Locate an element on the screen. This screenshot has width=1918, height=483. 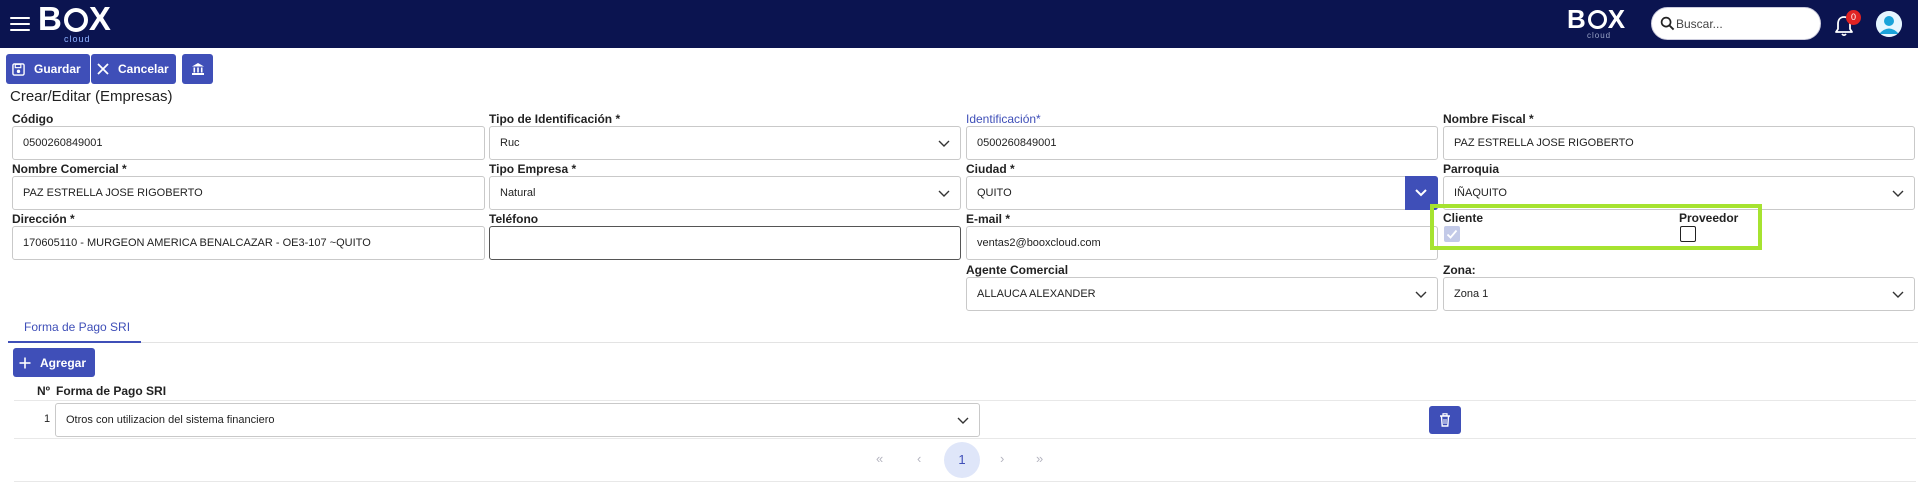
delete-row-button is located at coordinates (1445, 420).